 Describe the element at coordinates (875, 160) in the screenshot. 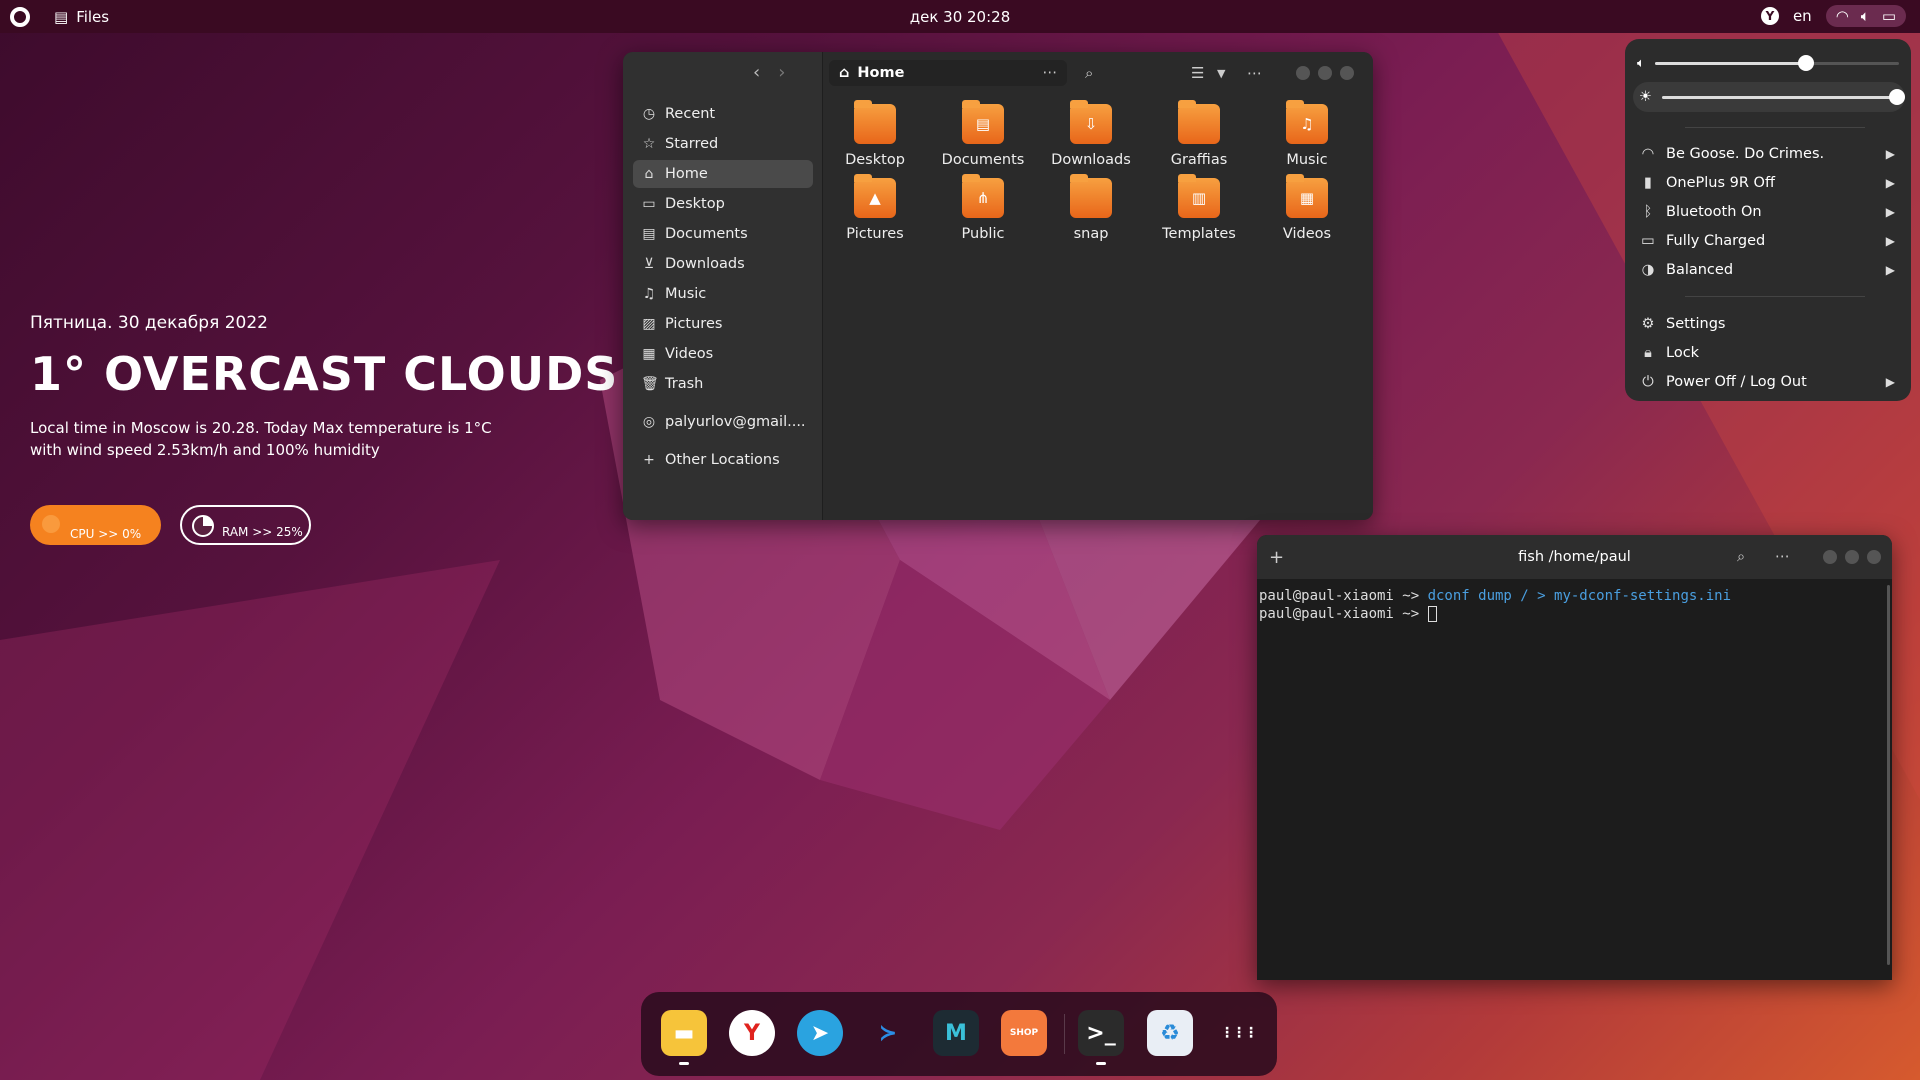

I see `folder-label: Desktop` at that location.